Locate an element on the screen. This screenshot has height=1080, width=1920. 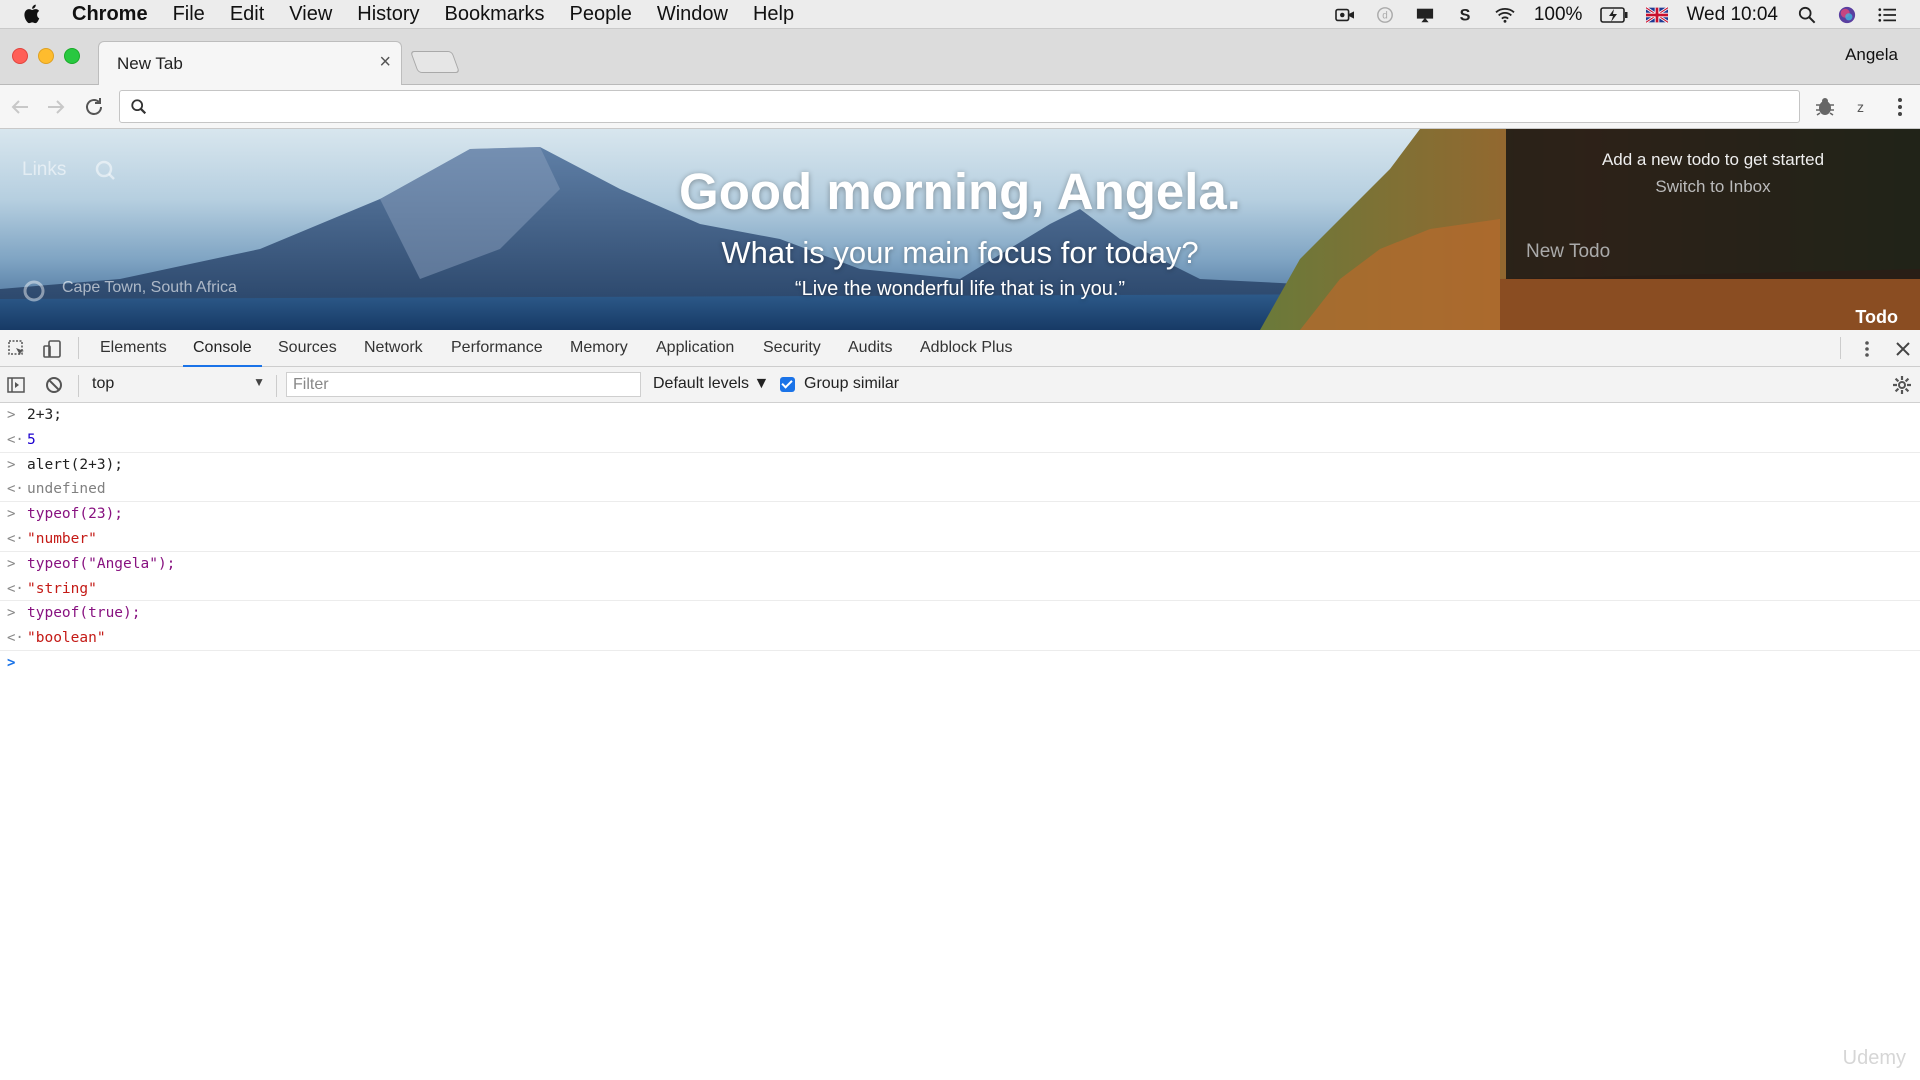
browser-tab-new-tab: New Tab × is located at coordinates (250, 63).